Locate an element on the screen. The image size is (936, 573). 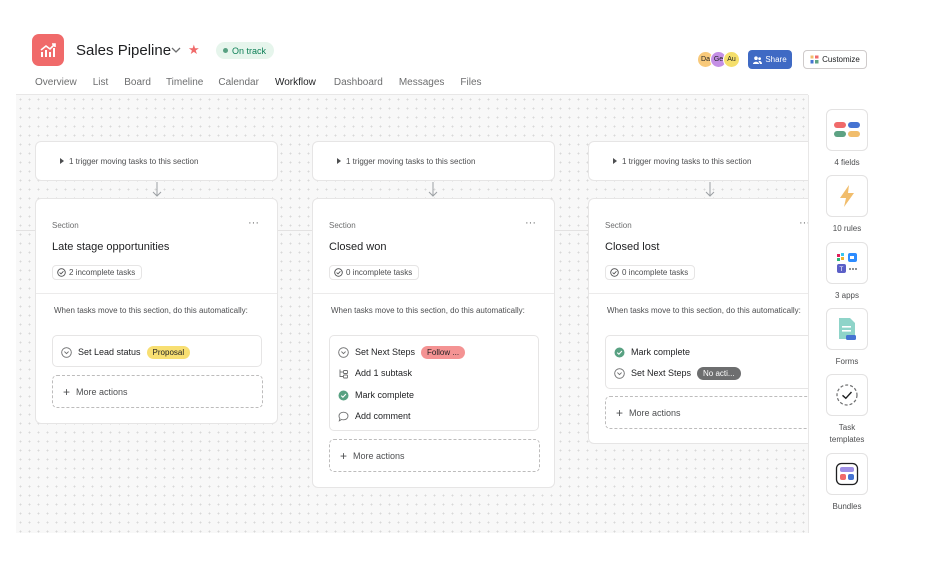
form-icon is located at coordinates (847, 329).